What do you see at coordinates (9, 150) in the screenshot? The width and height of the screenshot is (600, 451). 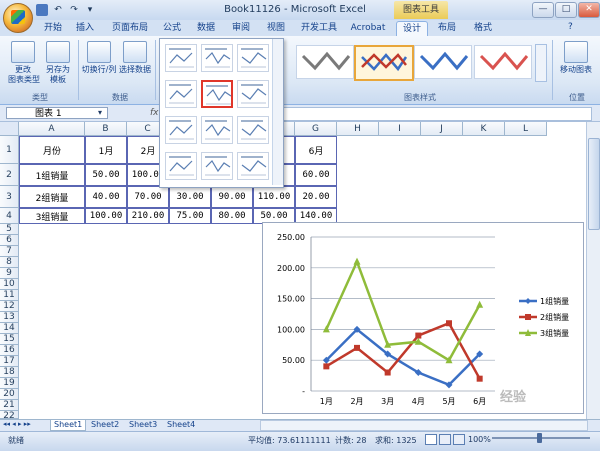 I see `row-header-1: 1` at bounding box center [9, 150].